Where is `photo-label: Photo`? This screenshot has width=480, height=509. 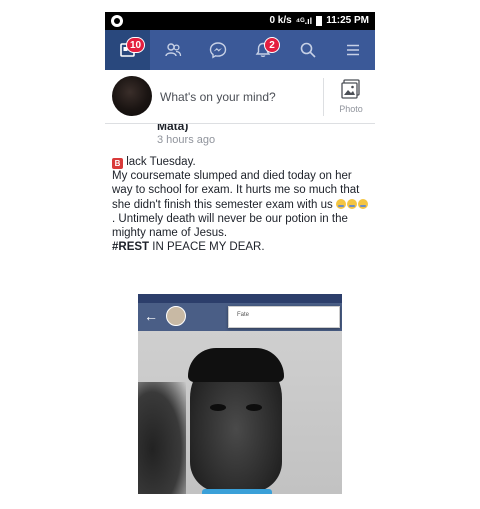
photo-label: Photo is located at coordinates (351, 109).